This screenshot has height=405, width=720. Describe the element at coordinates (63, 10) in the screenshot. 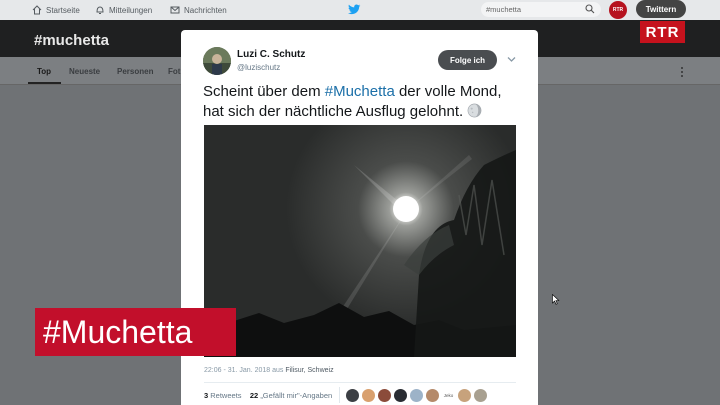

I see `nav-home-label: Startseite` at that location.